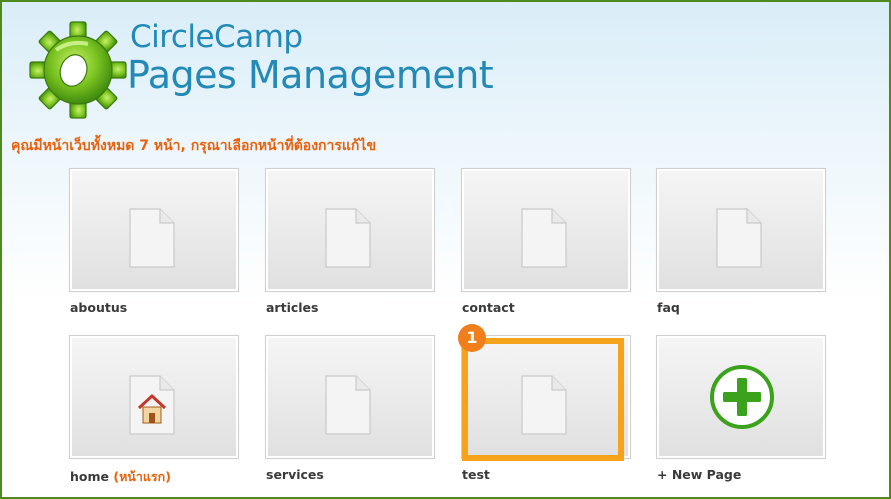 The image size is (891, 499). I want to click on new-page-tile: + New Page, so click(741, 408).